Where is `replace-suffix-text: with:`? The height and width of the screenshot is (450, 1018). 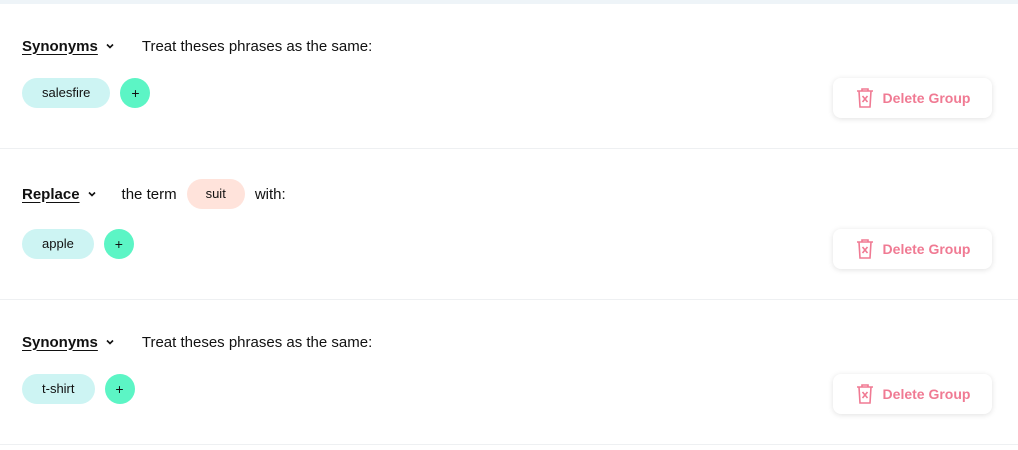 replace-suffix-text: with: is located at coordinates (270, 194).